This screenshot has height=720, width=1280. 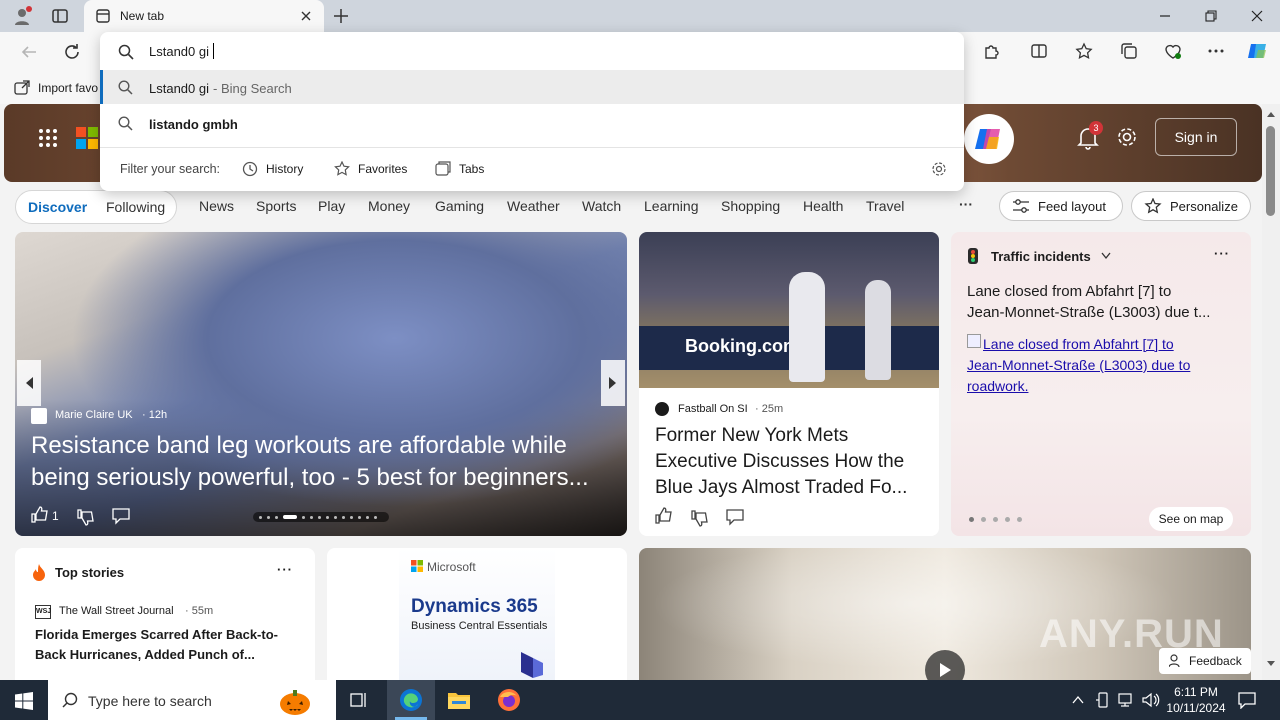 What do you see at coordinates (1084, 51) in the screenshot?
I see `favorites-star-icon` at bounding box center [1084, 51].